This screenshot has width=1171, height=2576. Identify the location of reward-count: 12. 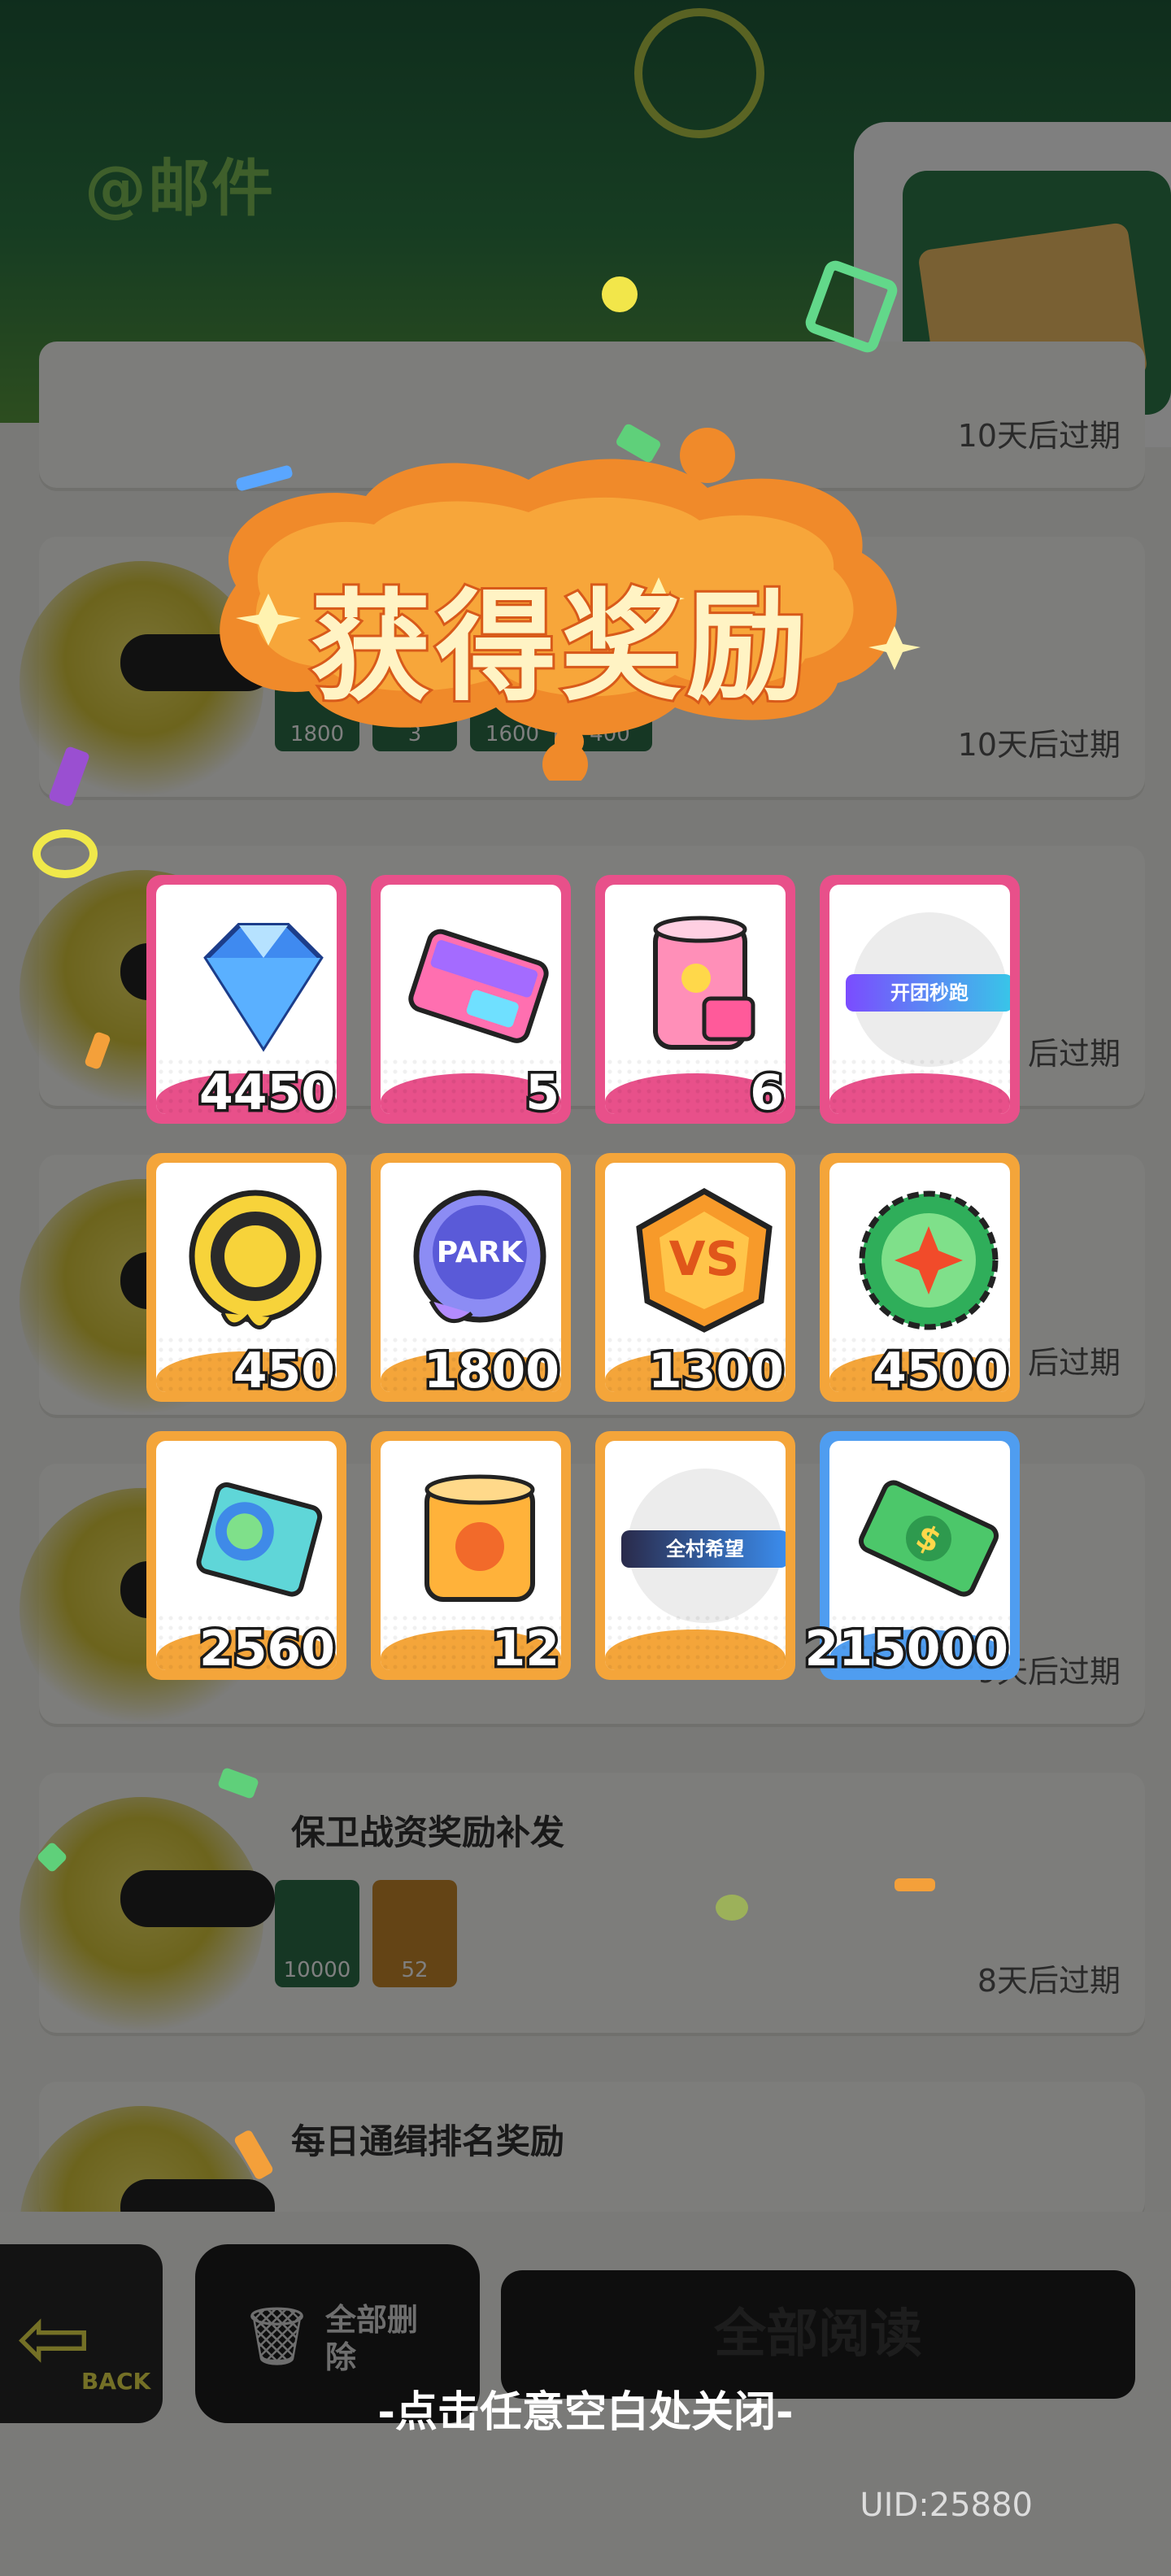
(526, 1649).